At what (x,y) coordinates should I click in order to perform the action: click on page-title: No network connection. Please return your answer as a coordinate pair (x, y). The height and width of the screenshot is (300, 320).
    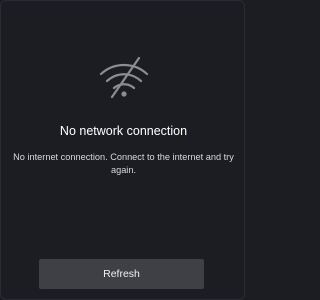
    Looking at the image, I should click on (123, 131).